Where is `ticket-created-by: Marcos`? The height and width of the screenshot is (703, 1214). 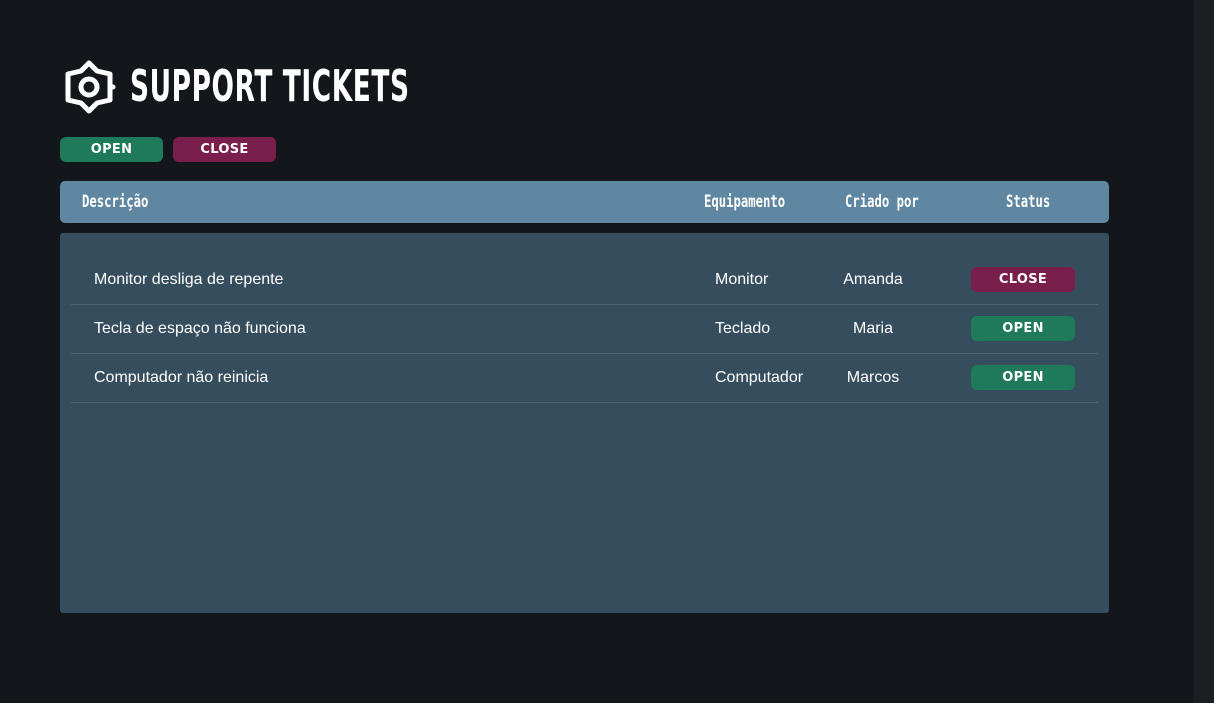 ticket-created-by: Marcos is located at coordinates (873, 377).